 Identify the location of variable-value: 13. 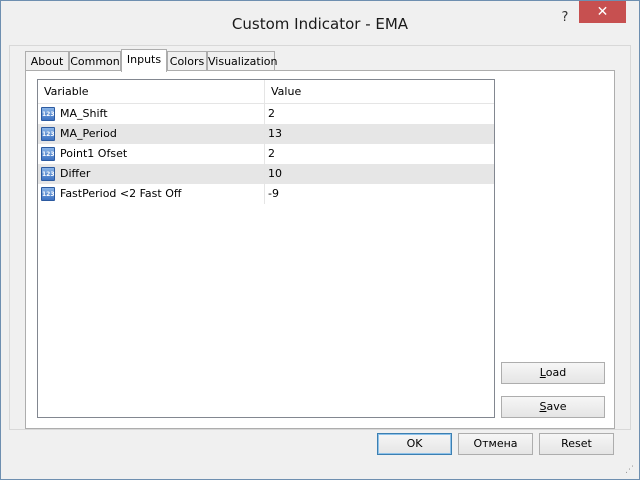
(378, 134).